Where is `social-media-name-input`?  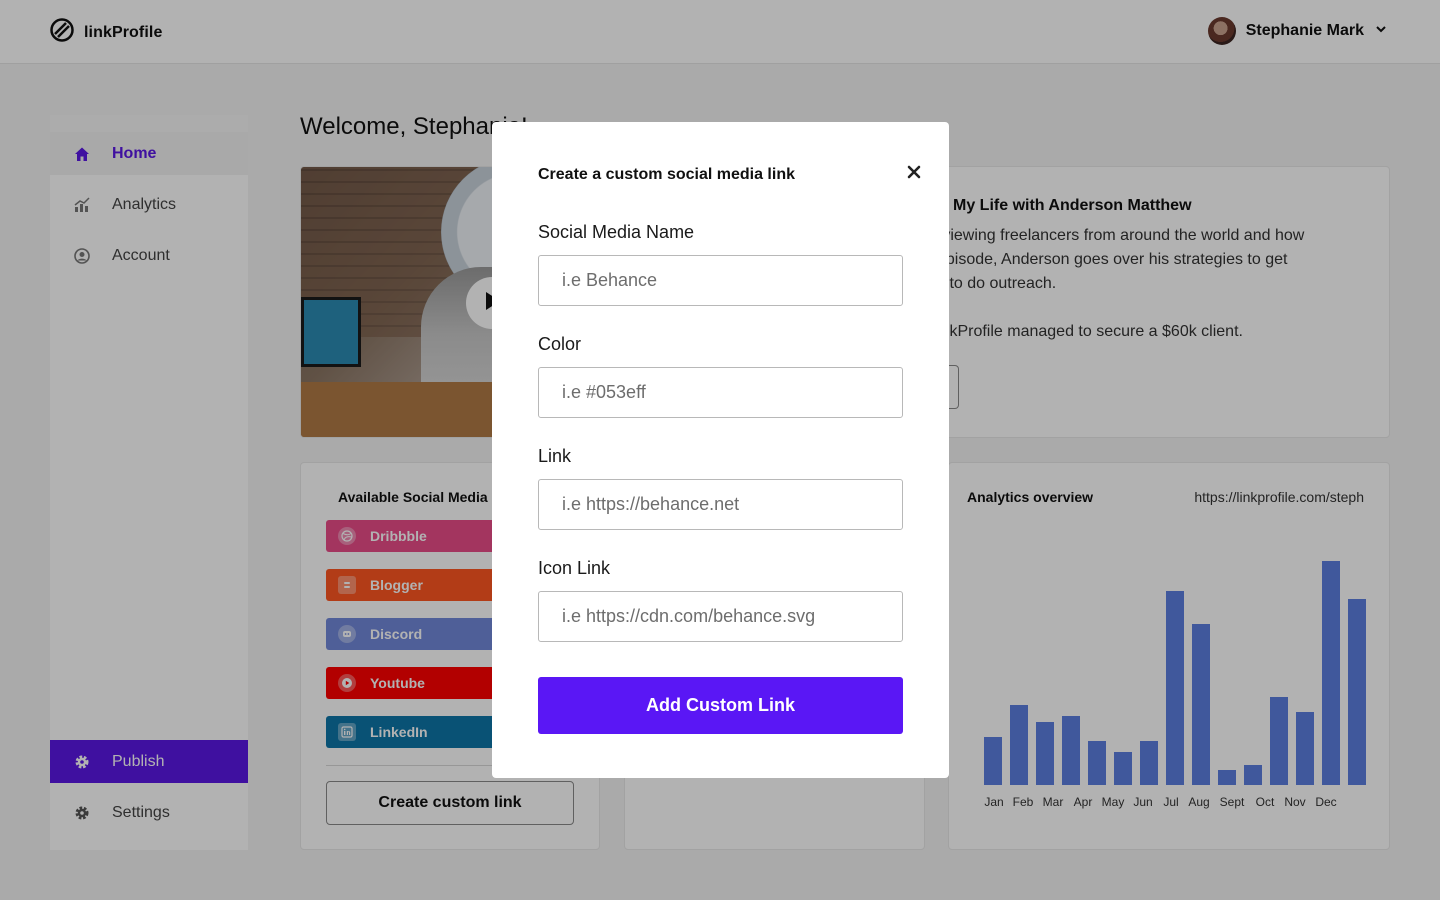 social-media-name-input is located at coordinates (720, 280).